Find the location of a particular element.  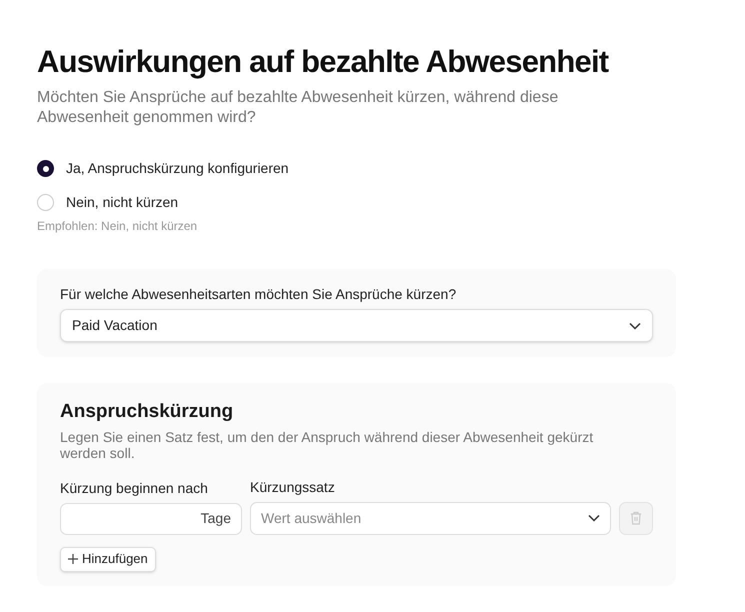

field-label: Kürzungssatz is located at coordinates (293, 487).